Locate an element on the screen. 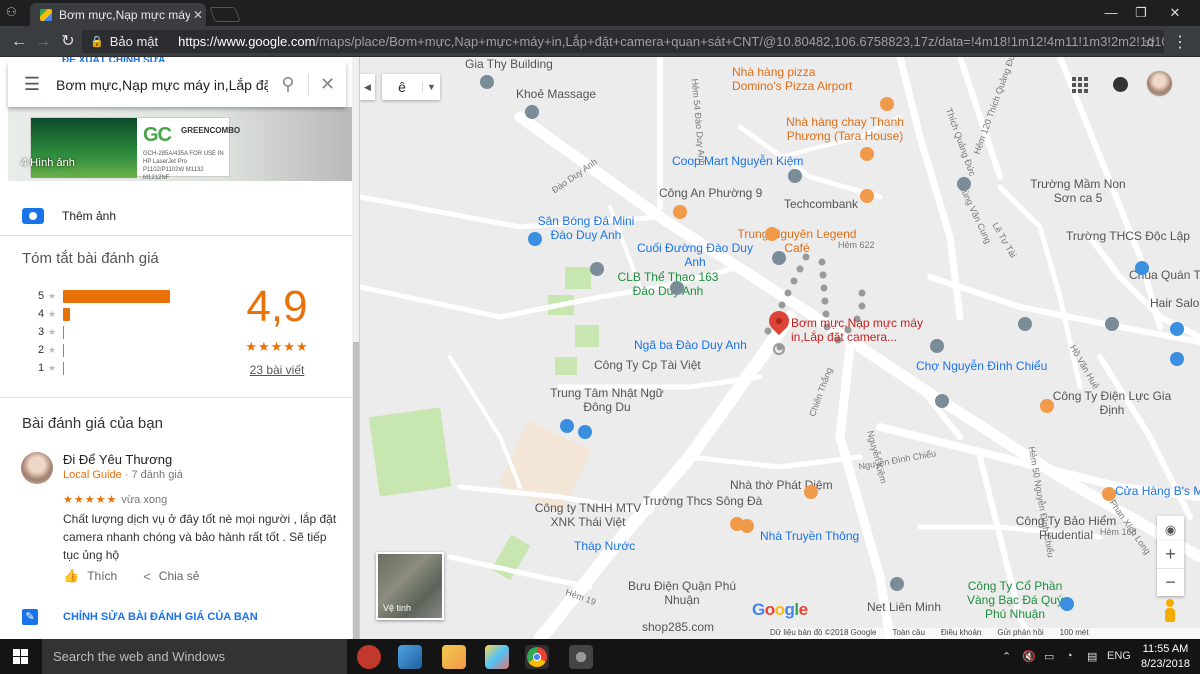 Image resolution: width=1200 pixels, height=674 pixels. tray-chevron-icon: ⌃ is located at coordinates (1006, 656).